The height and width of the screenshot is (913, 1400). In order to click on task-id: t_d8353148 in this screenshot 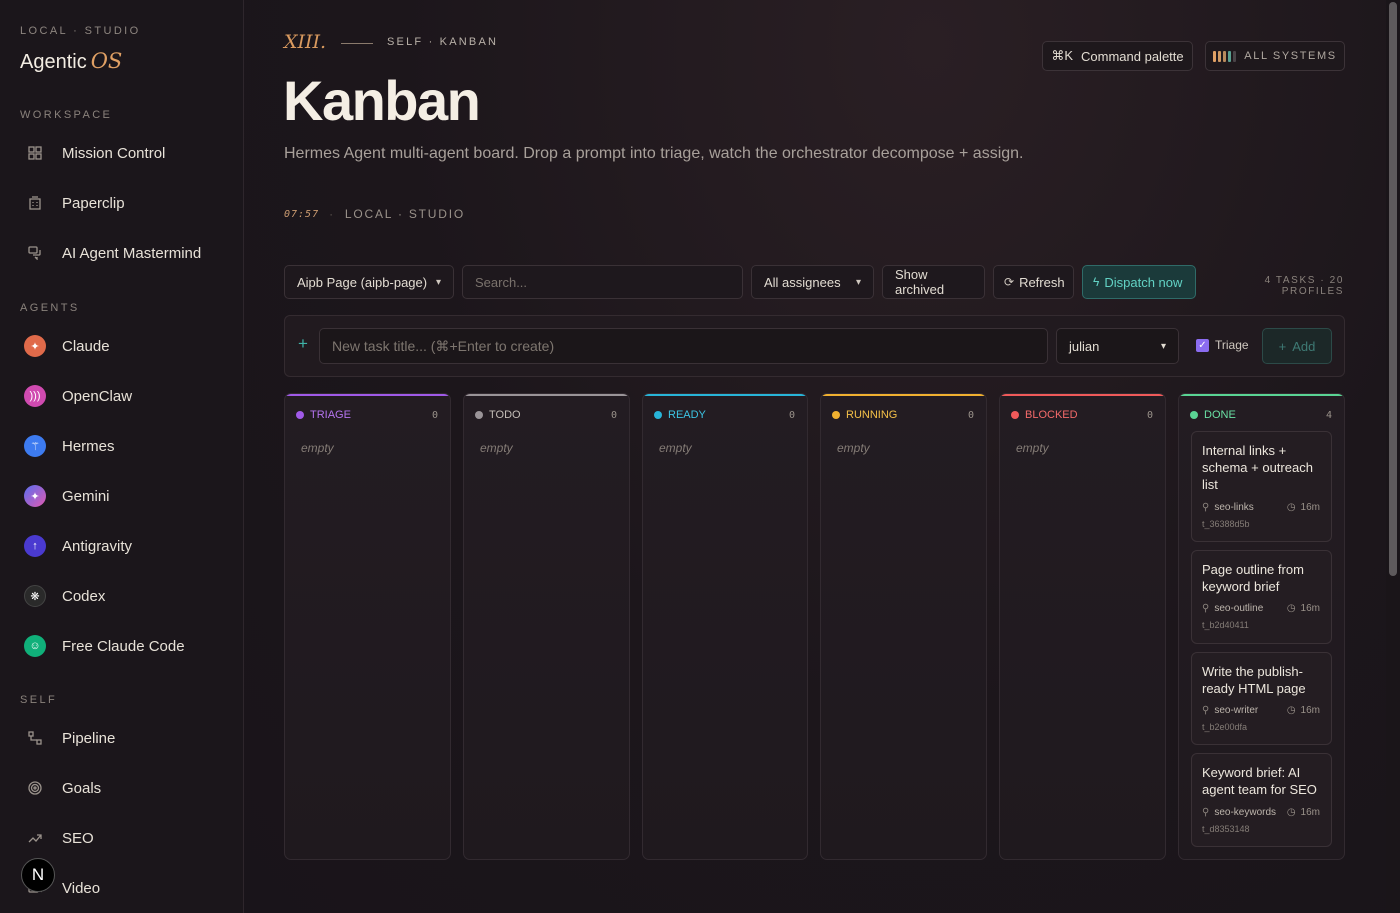, I will do `click(1226, 829)`.